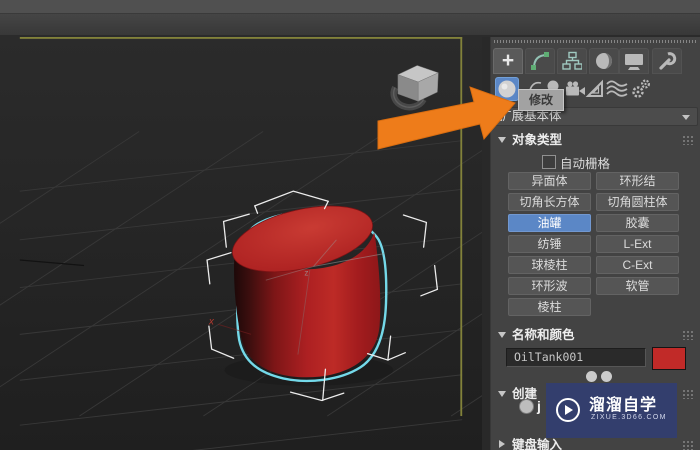 This screenshot has height=450, width=700. Describe the element at coordinates (549, 307) in the screenshot. I see `primitive-button-13: 棱柱` at that location.